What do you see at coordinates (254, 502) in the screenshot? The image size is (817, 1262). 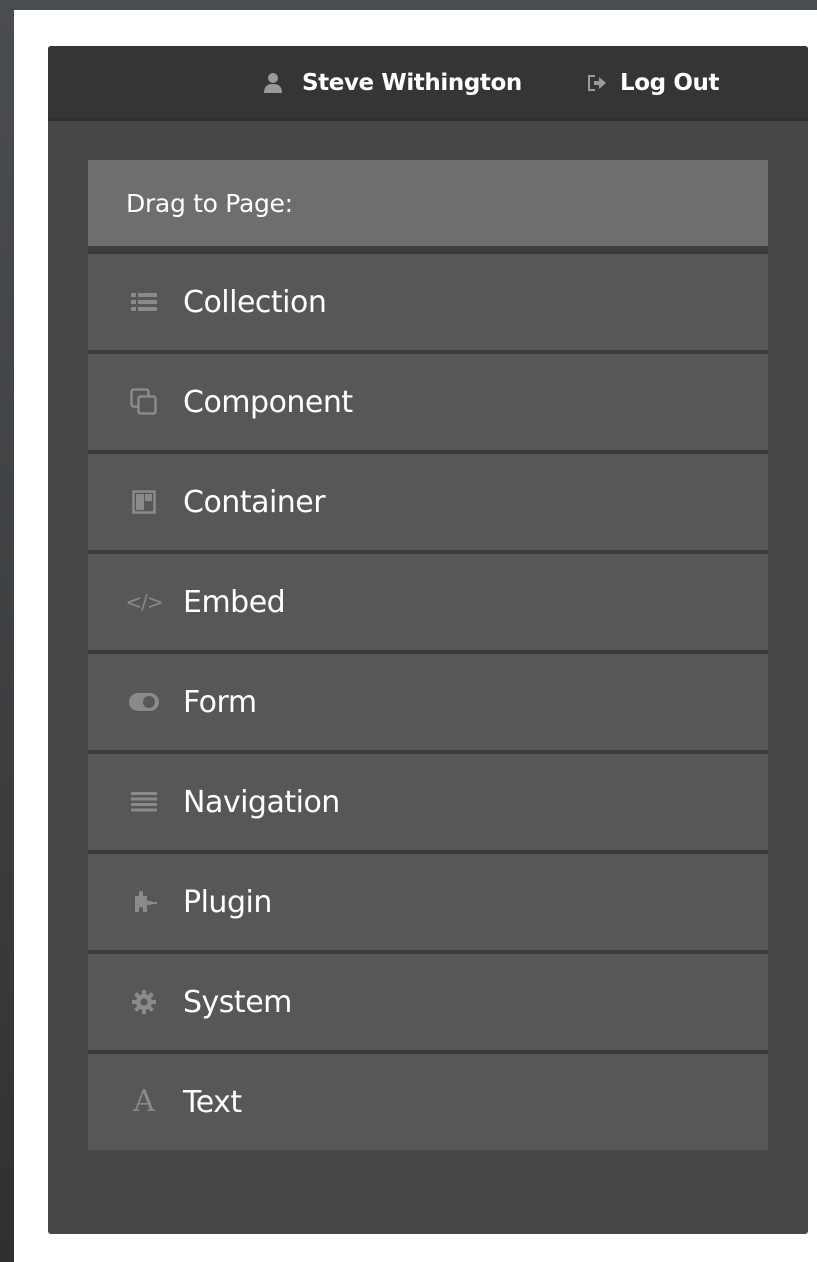 I see `palette-item-label: Container` at bounding box center [254, 502].